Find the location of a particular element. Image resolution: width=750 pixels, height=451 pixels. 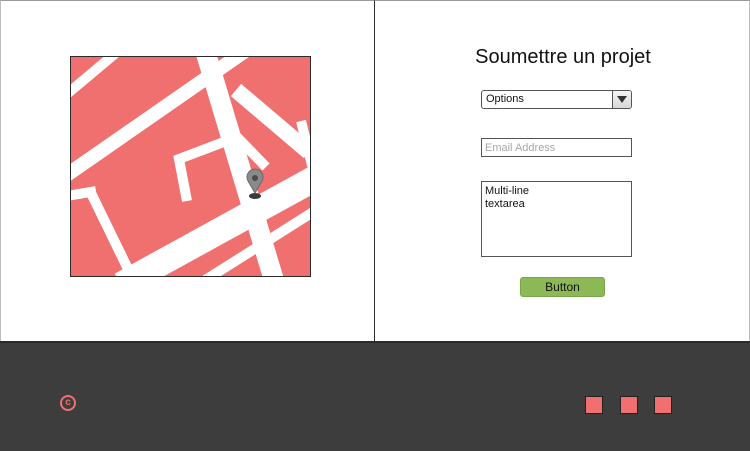

select-arrow-button is located at coordinates (621, 99).